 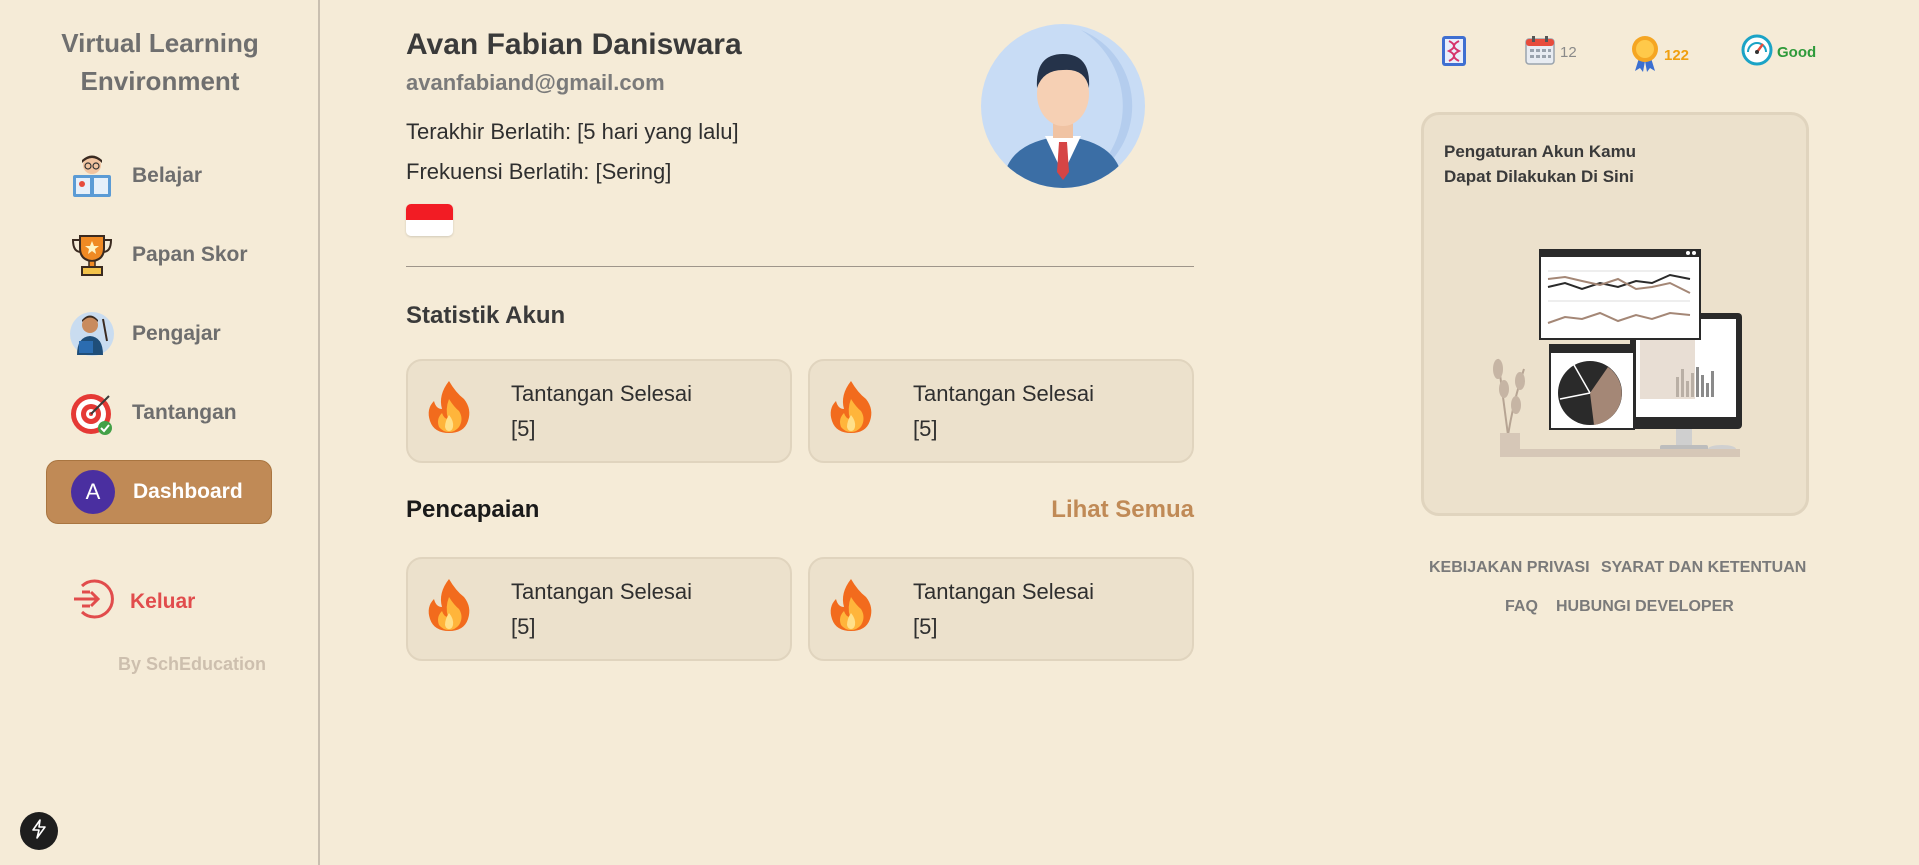 I want to click on analytics-illustration, so click(x=1618, y=356).